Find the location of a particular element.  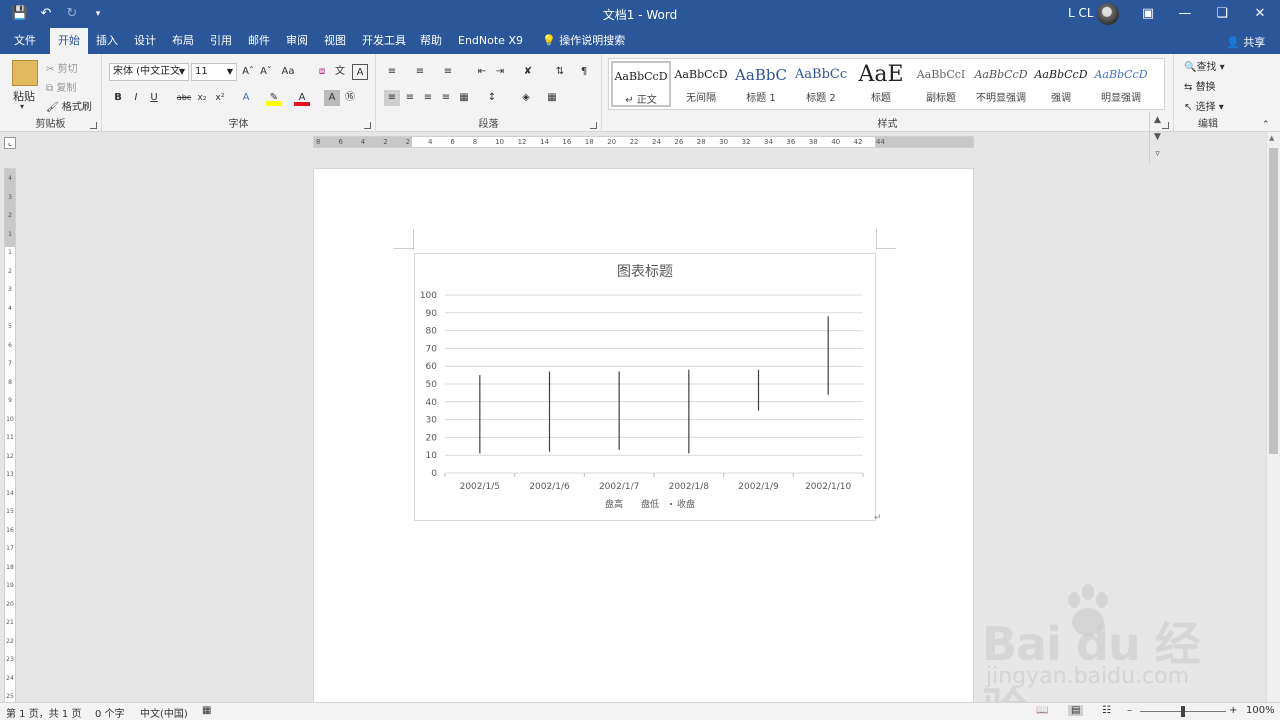

tab-view: 视图 is located at coordinates (335, 41).